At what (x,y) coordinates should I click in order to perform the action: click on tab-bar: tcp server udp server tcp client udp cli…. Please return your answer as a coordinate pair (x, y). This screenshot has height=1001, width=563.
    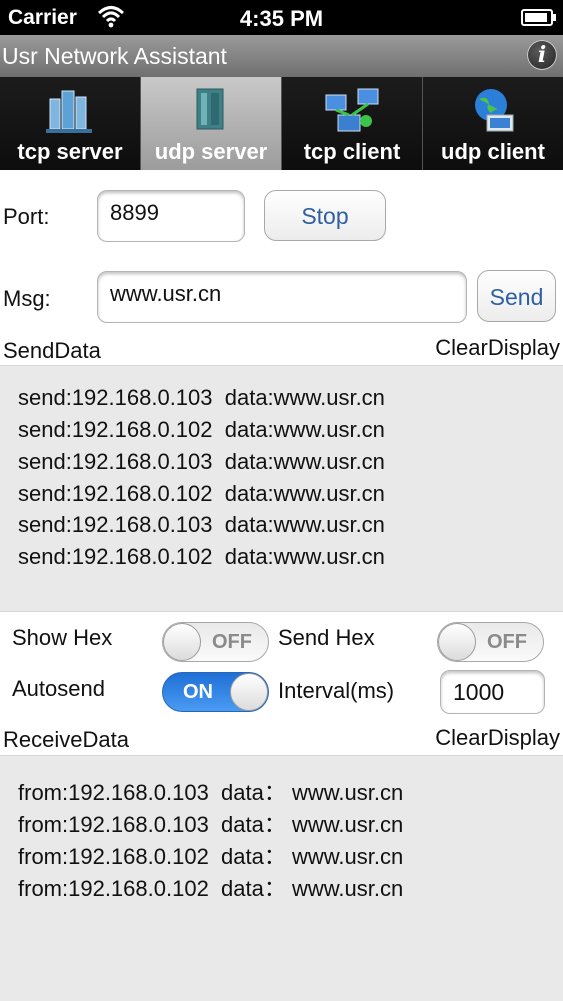
    Looking at the image, I should click on (281, 123).